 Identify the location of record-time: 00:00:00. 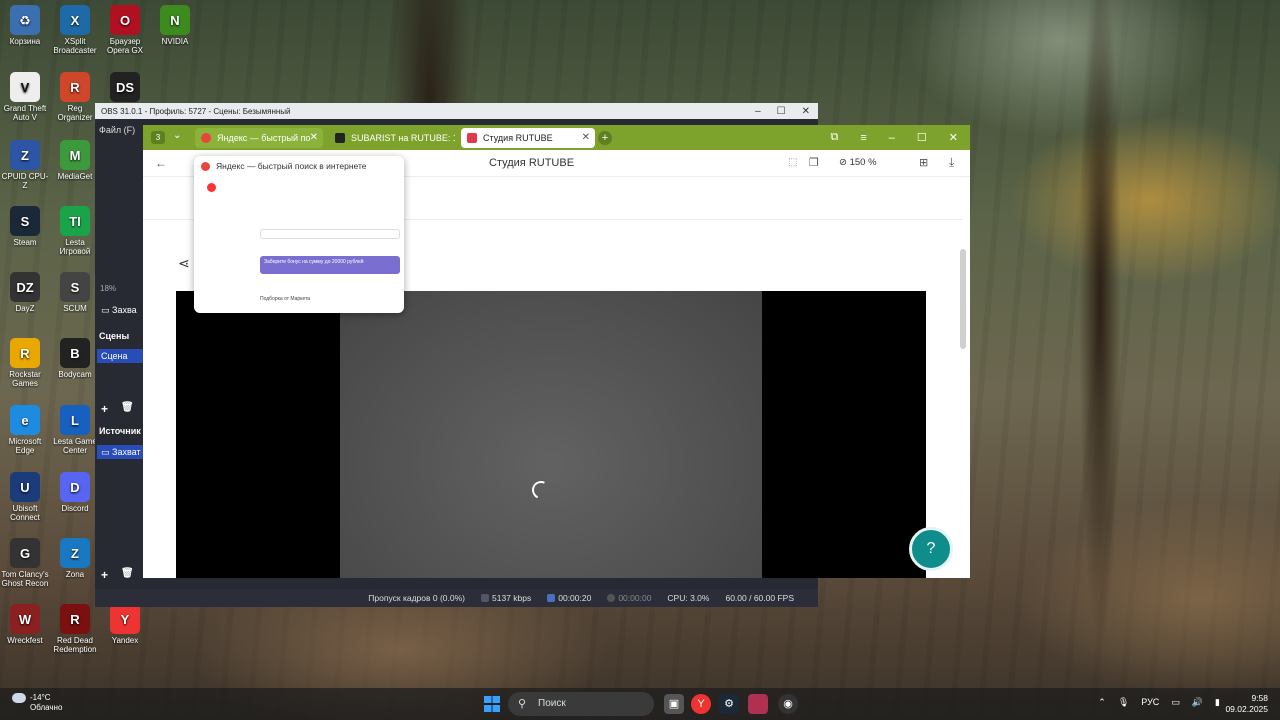
(629, 598).